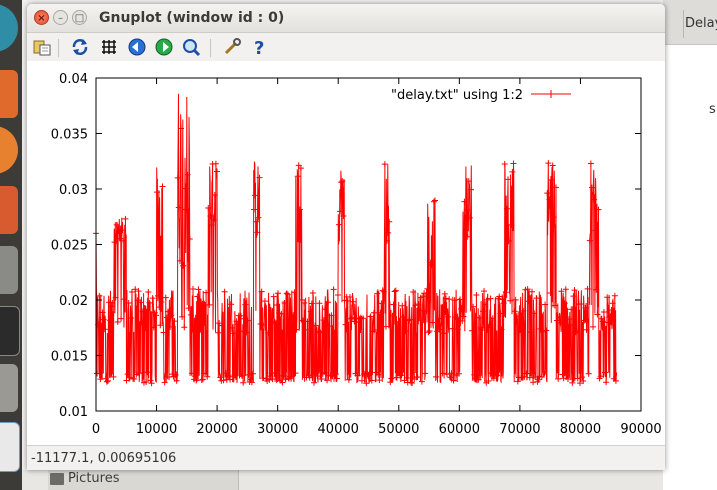 This screenshot has width=717, height=490. I want to click on status-bar: -11177.1, 0.00695106, so click(346, 457).